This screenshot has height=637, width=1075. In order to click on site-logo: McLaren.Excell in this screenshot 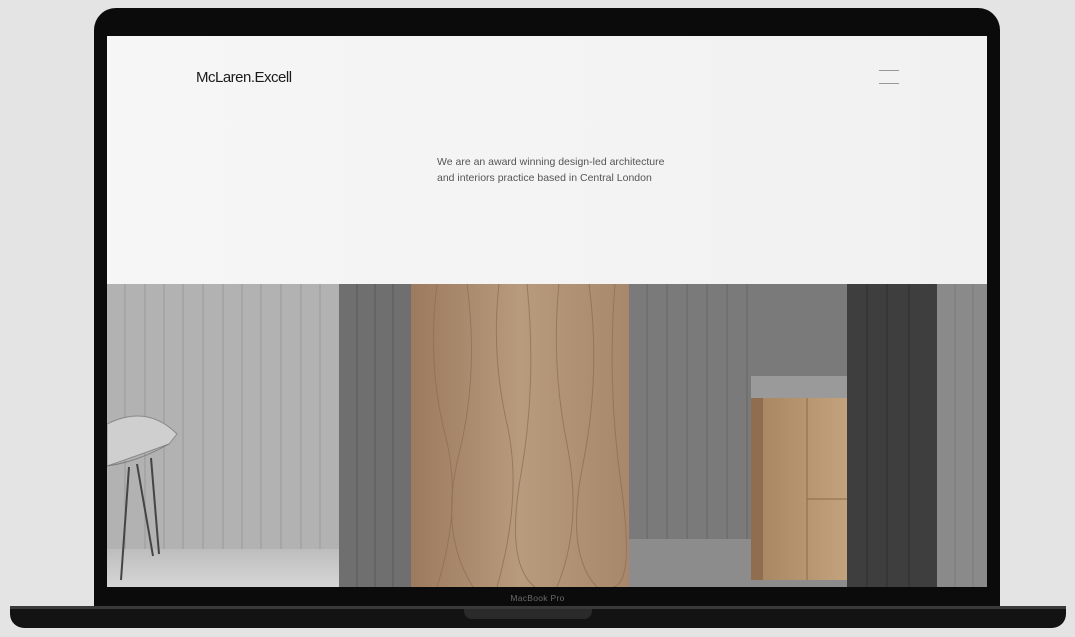, I will do `click(244, 77)`.